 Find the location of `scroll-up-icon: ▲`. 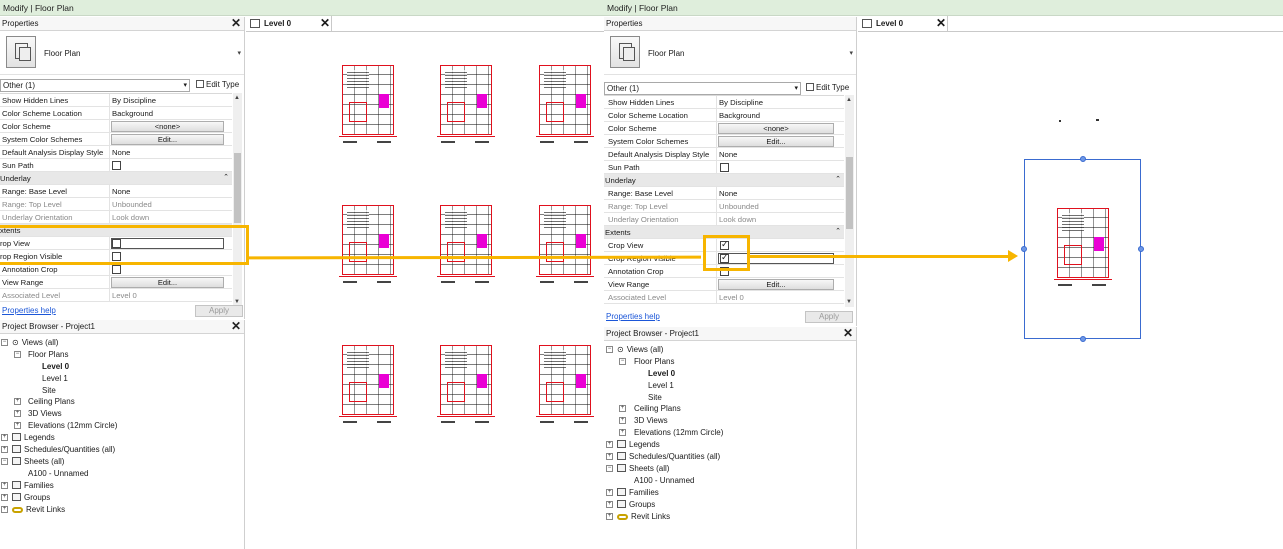

scroll-up-icon: ▲ is located at coordinates (237, 98).